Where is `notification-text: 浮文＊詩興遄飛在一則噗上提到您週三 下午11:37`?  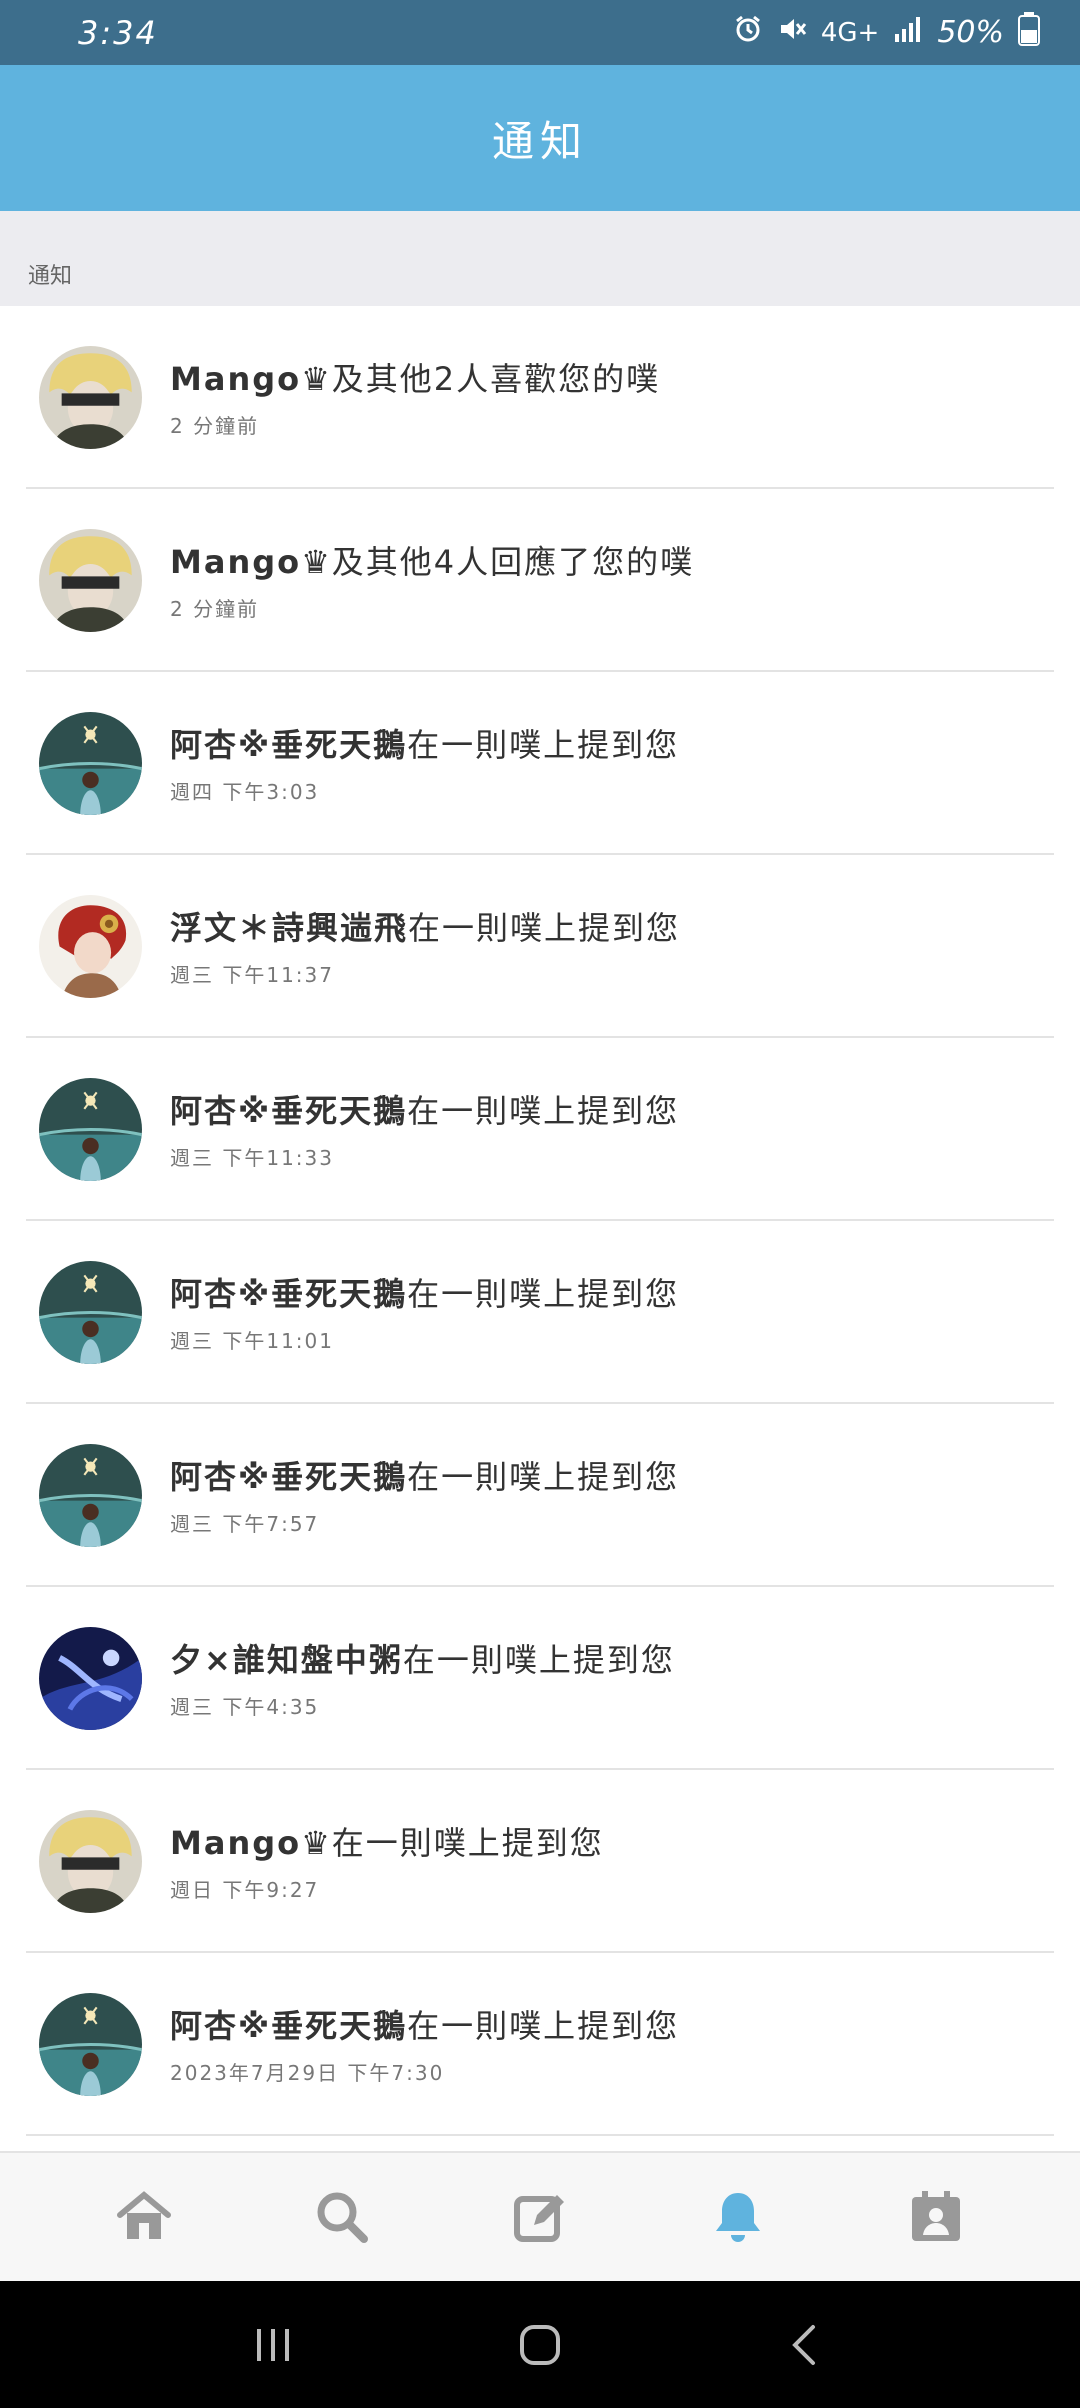 notification-text: 浮文＊詩興遄飛在一則噗上提到您週三 下午11:37 is located at coordinates (425, 945).